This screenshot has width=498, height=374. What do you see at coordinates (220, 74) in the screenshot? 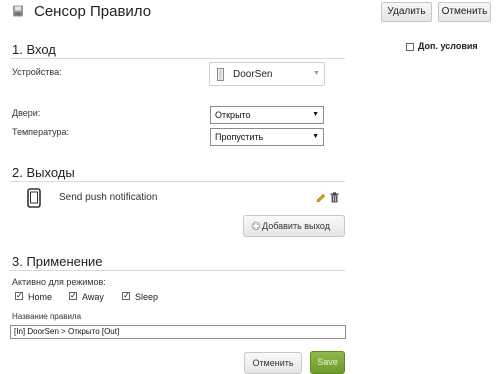
I see `door-icon` at bounding box center [220, 74].